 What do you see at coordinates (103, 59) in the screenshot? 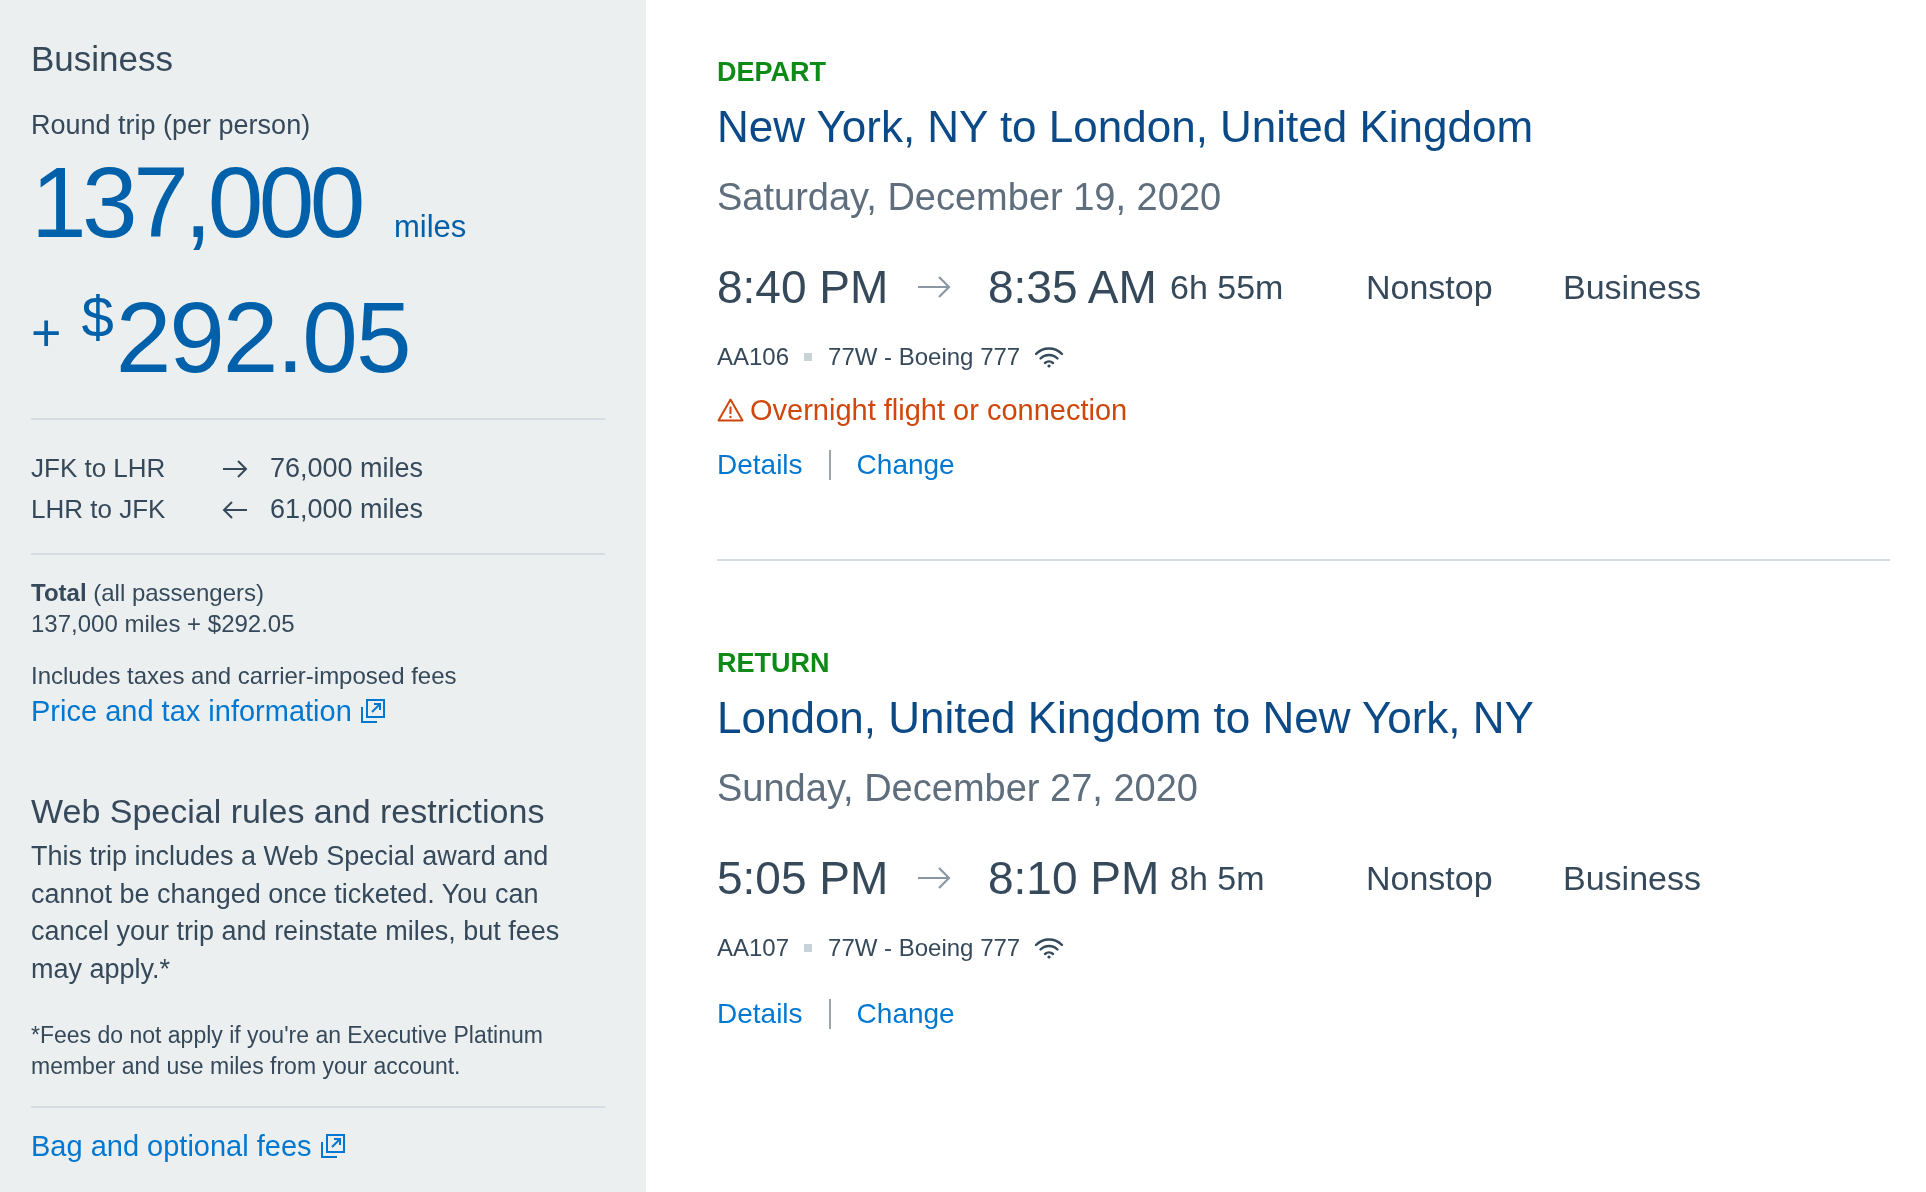
I see `cabin-title: Business` at bounding box center [103, 59].